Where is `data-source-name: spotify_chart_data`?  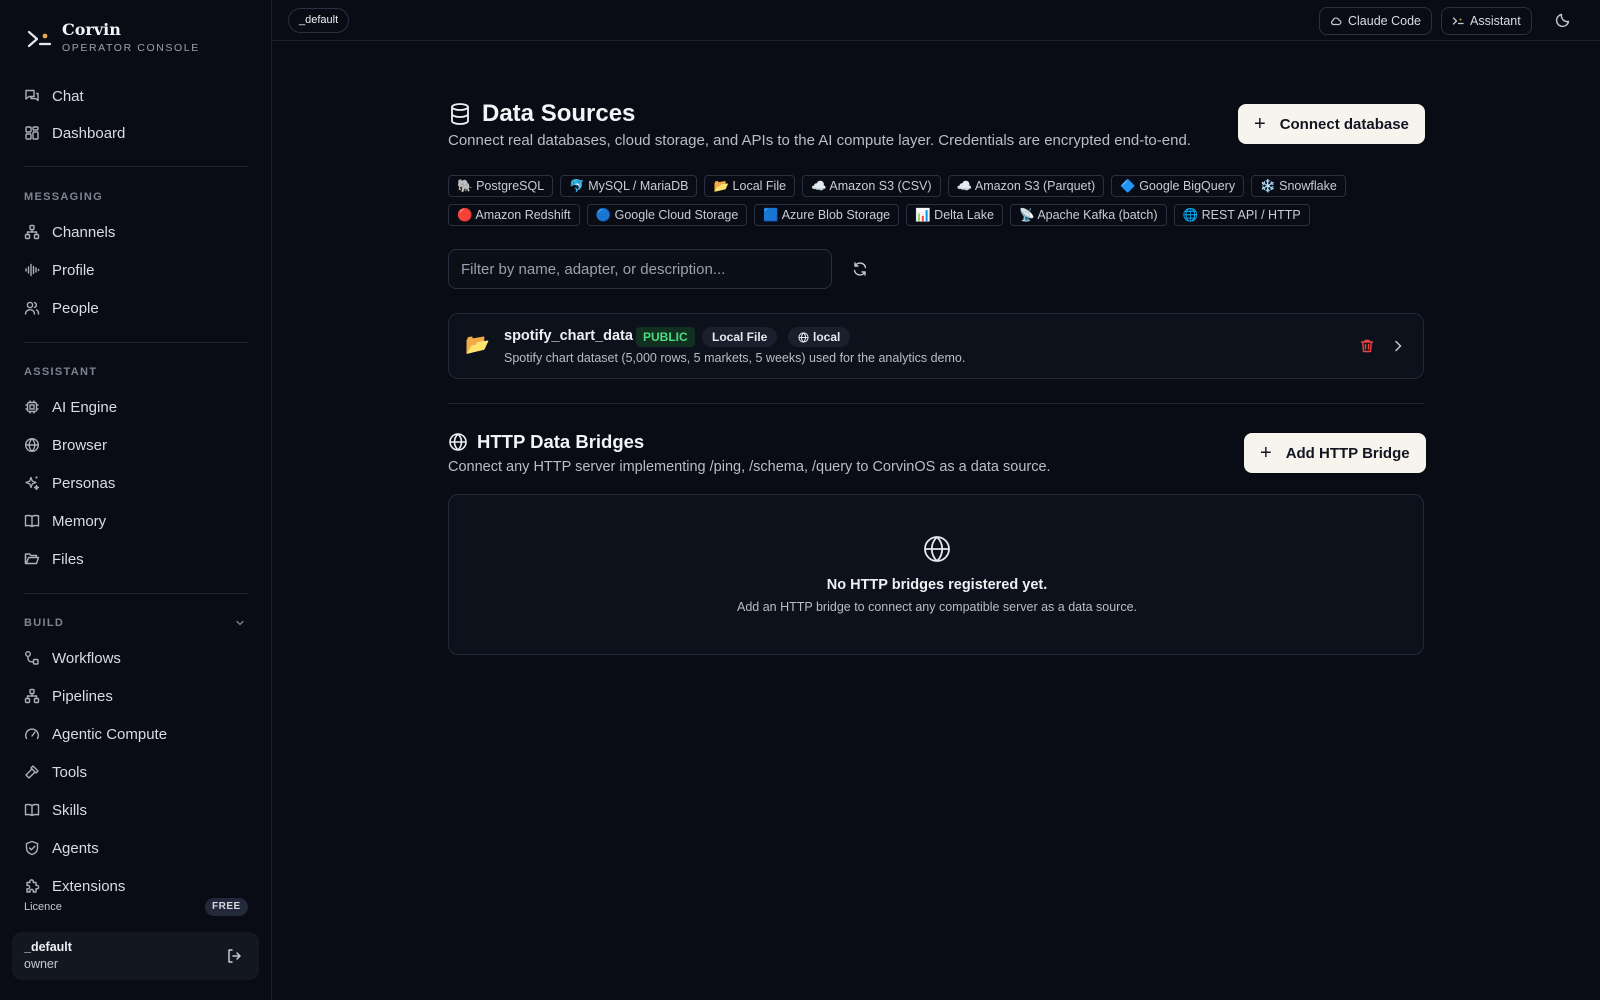
data-source-name: spotify_chart_data is located at coordinates (568, 336).